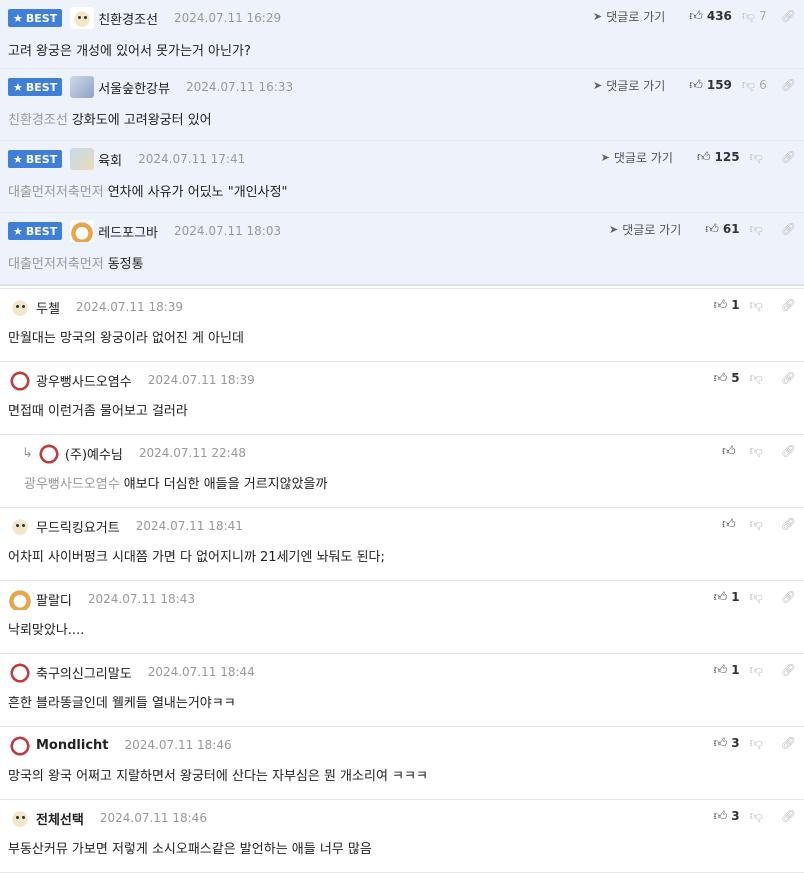  I want to click on author-name: 서울숲한강뷰, so click(134, 87).